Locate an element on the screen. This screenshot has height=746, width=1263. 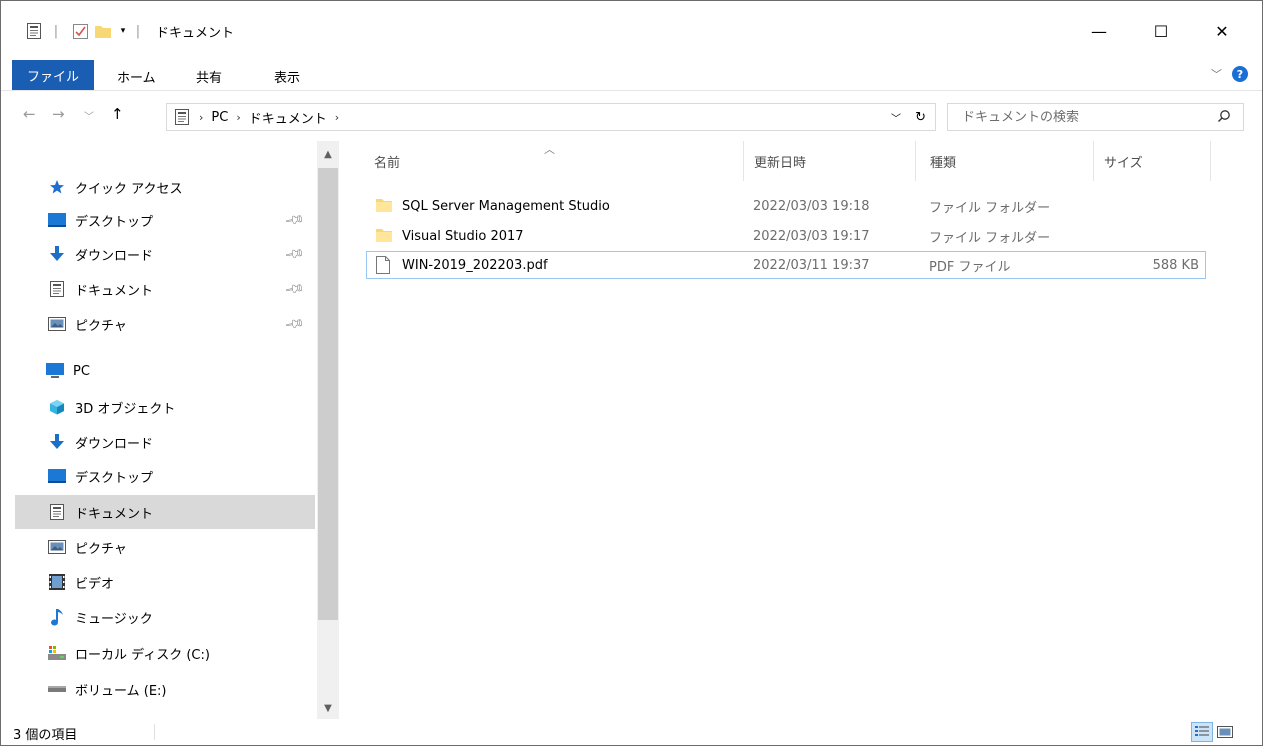
refresh-icon: ↻ is located at coordinates (920, 117).